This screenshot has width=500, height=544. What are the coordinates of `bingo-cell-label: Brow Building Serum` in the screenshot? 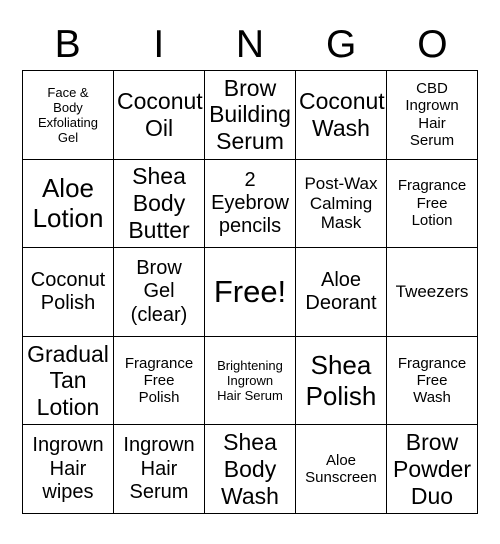 It's located at (250, 114).